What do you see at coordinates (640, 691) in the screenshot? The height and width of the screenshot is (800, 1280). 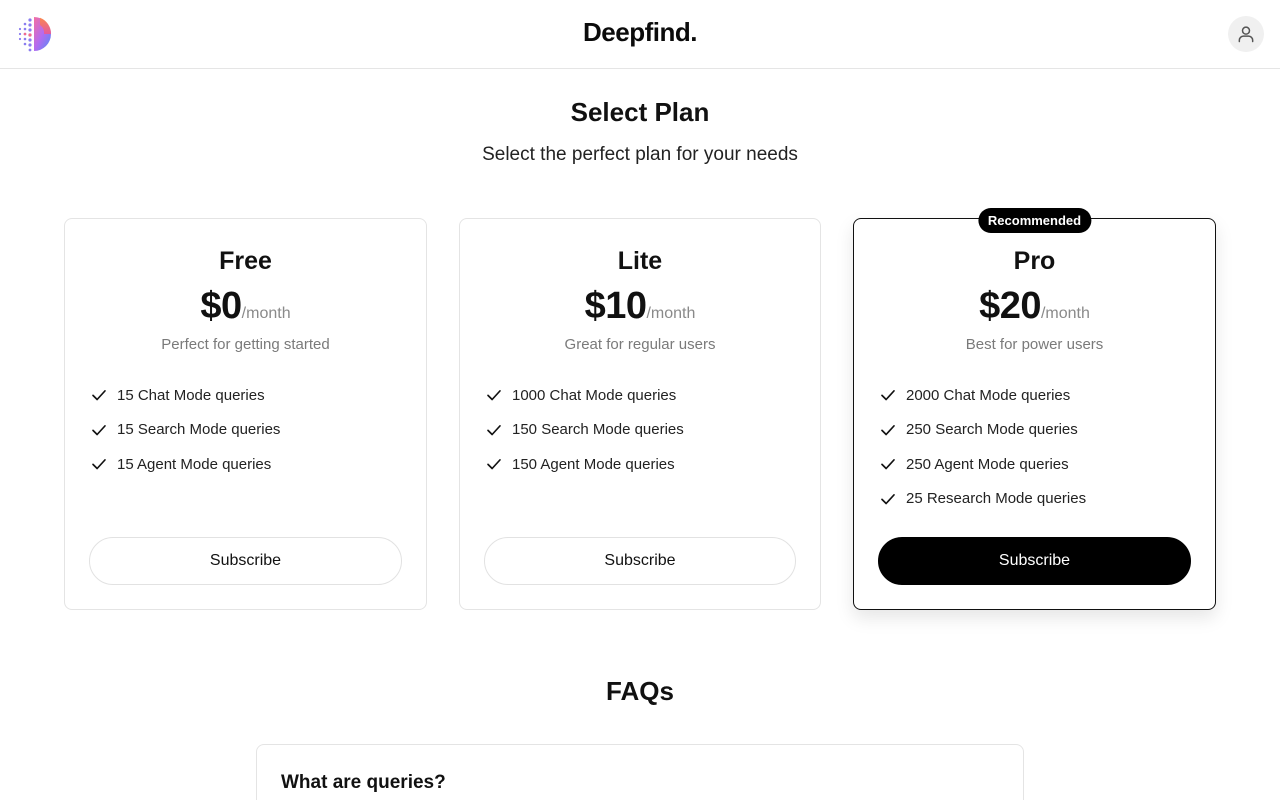 I see `faq-title: FAQs` at bounding box center [640, 691].